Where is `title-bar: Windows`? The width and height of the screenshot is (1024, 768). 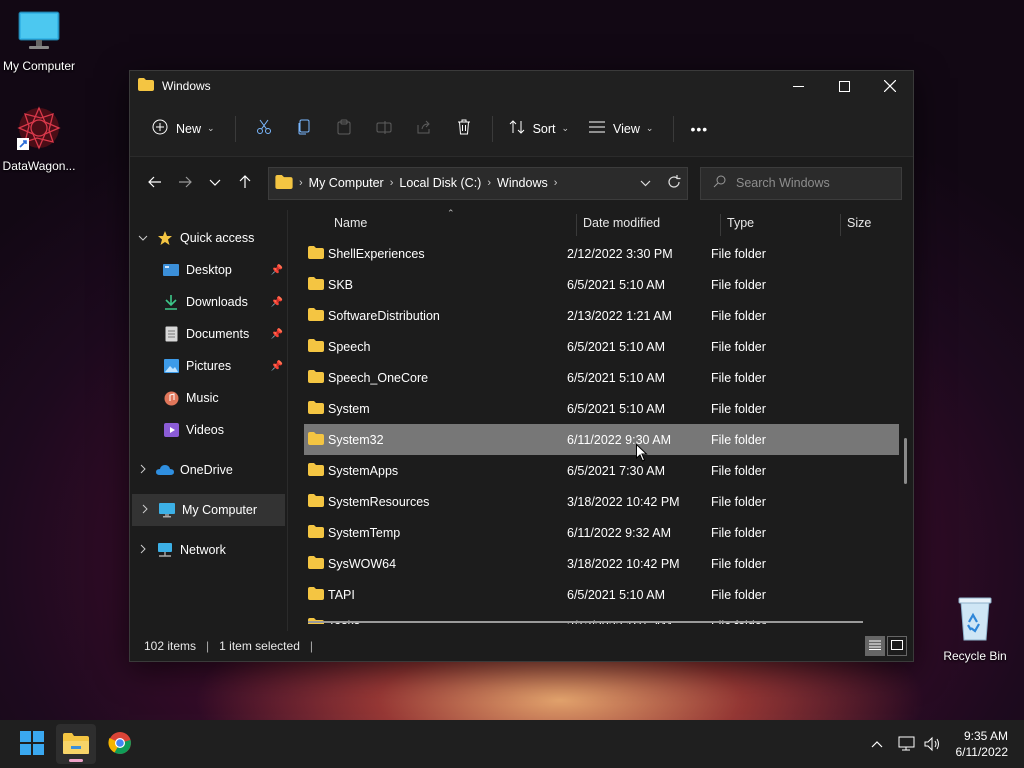 title-bar: Windows is located at coordinates (521, 86).